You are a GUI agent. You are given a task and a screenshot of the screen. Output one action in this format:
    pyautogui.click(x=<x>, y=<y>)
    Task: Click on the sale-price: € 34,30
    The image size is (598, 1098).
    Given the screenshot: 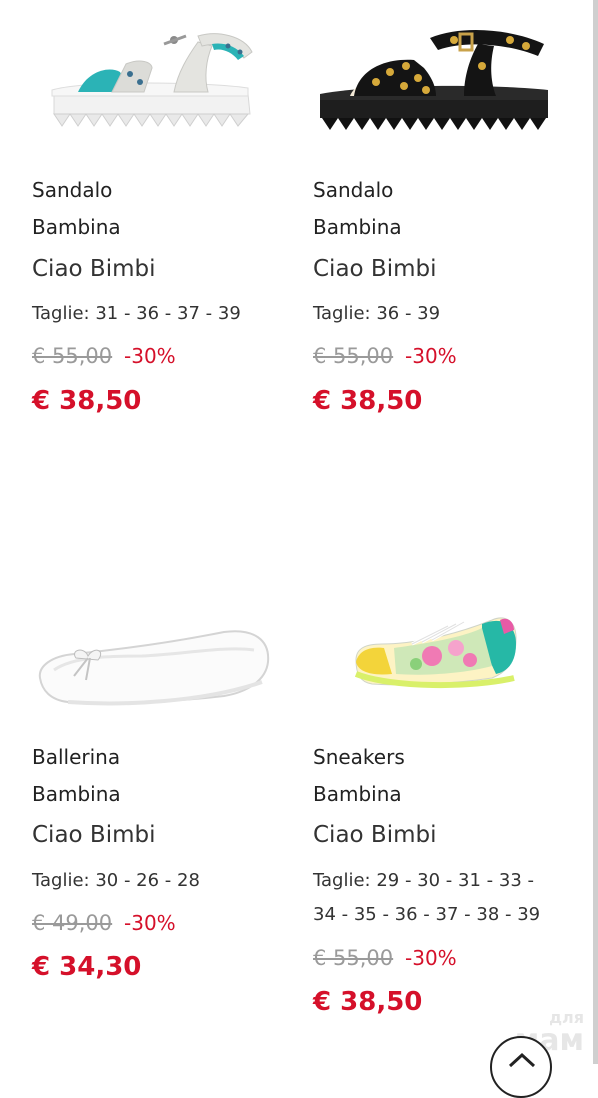 What is the action you would take?
    pyautogui.click(x=87, y=967)
    